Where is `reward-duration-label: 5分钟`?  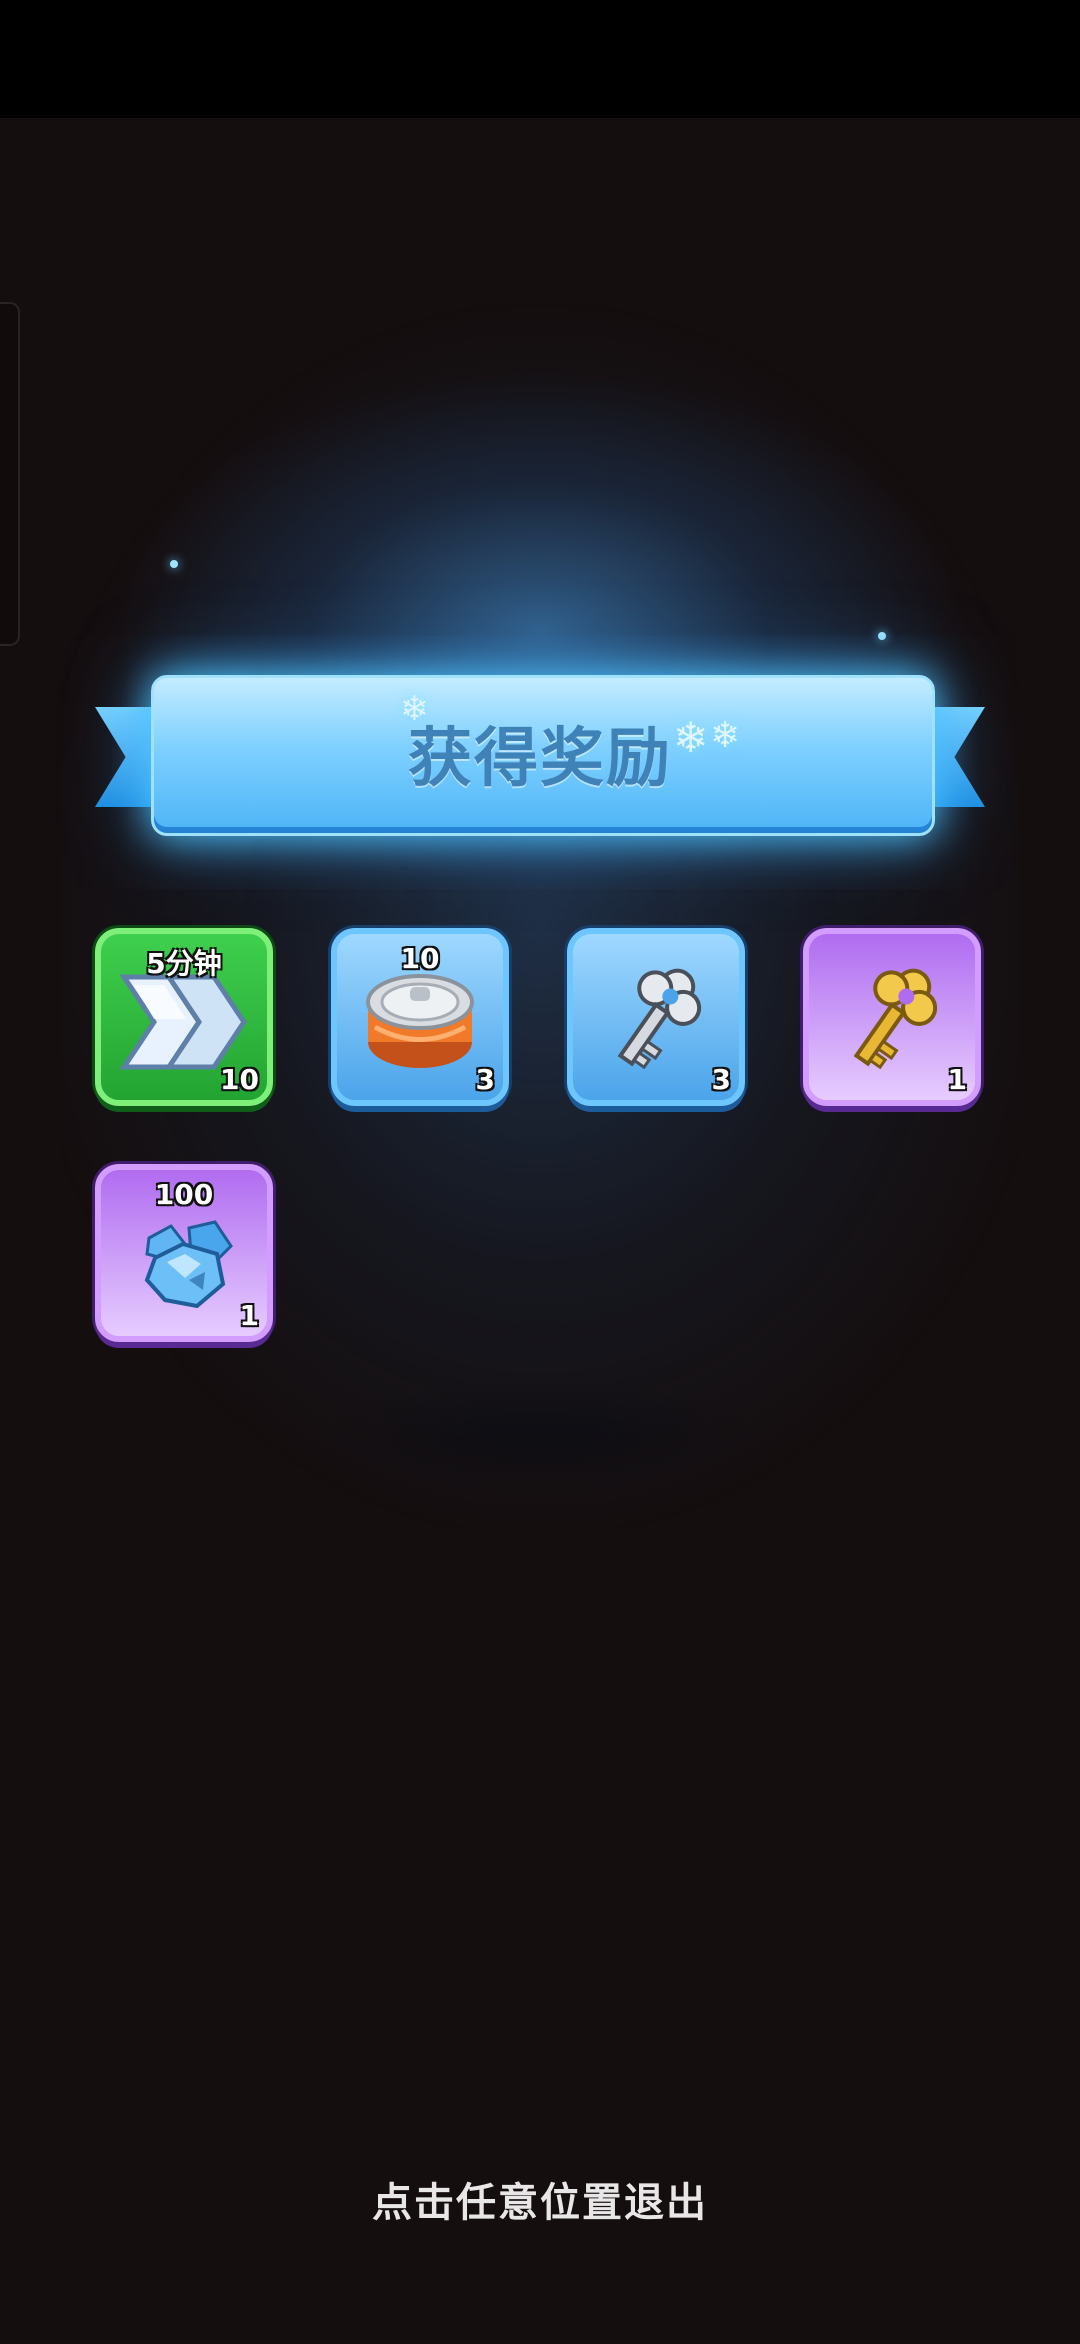 reward-duration-label: 5分钟 is located at coordinates (184, 963).